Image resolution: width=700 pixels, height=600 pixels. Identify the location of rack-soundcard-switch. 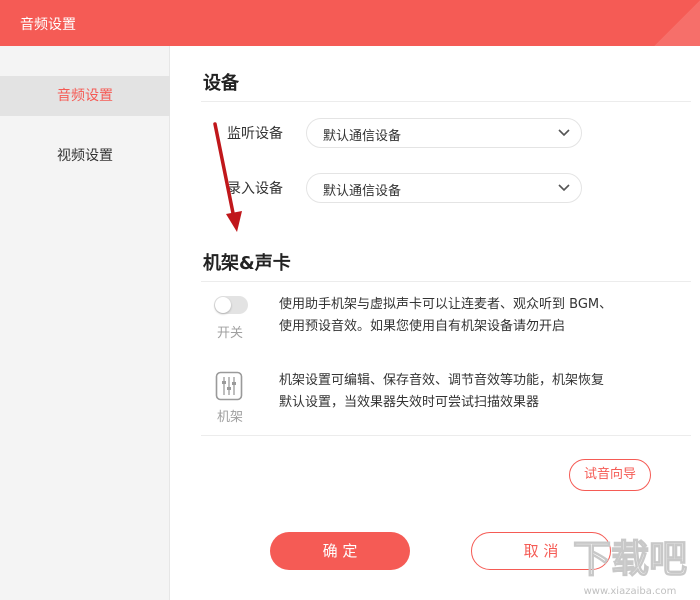
(231, 305).